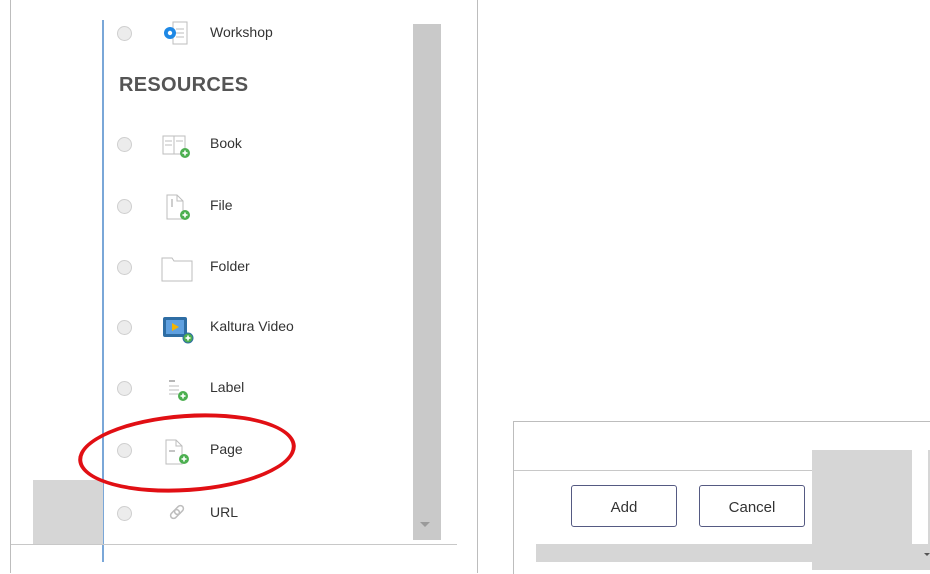 The width and height of the screenshot is (930, 574). What do you see at coordinates (124, 327) in the screenshot?
I see `radio-kaltura-video` at bounding box center [124, 327].